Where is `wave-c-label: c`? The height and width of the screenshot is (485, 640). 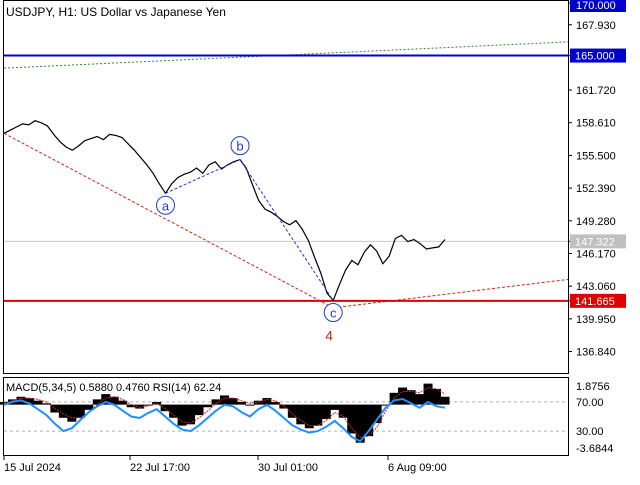 wave-c-label: c is located at coordinates (333, 312).